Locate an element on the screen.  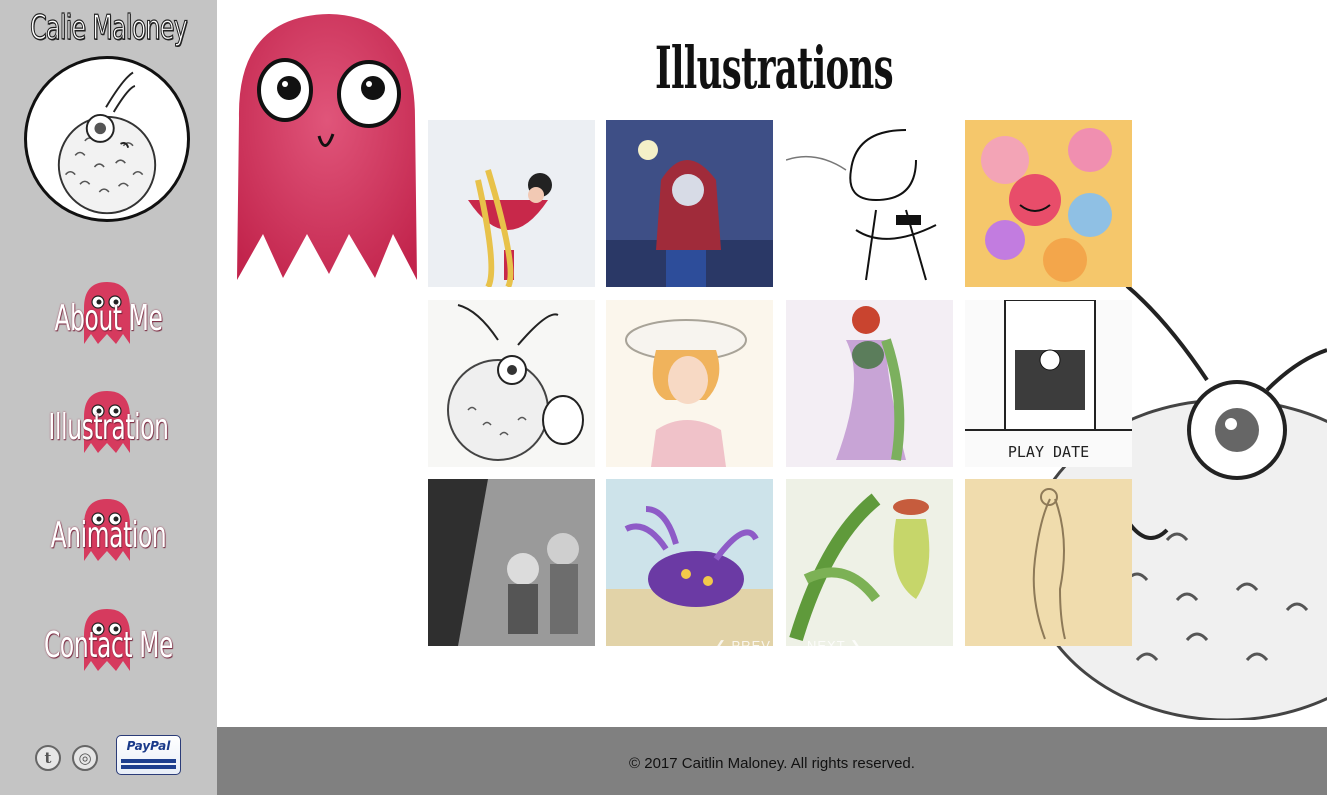
nav-item-illustration: Illustration is located at coordinates (108, 435).